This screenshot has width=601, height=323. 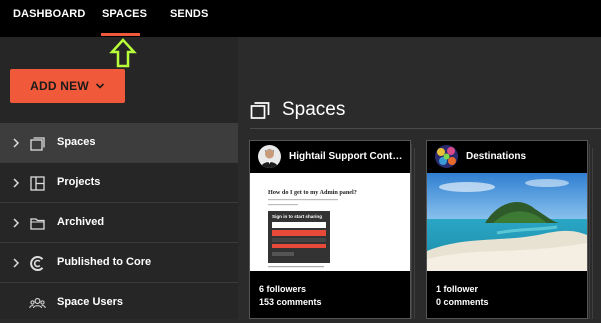 What do you see at coordinates (457, 289) in the screenshot?
I see `followers-count: 1 follower` at bounding box center [457, 289].